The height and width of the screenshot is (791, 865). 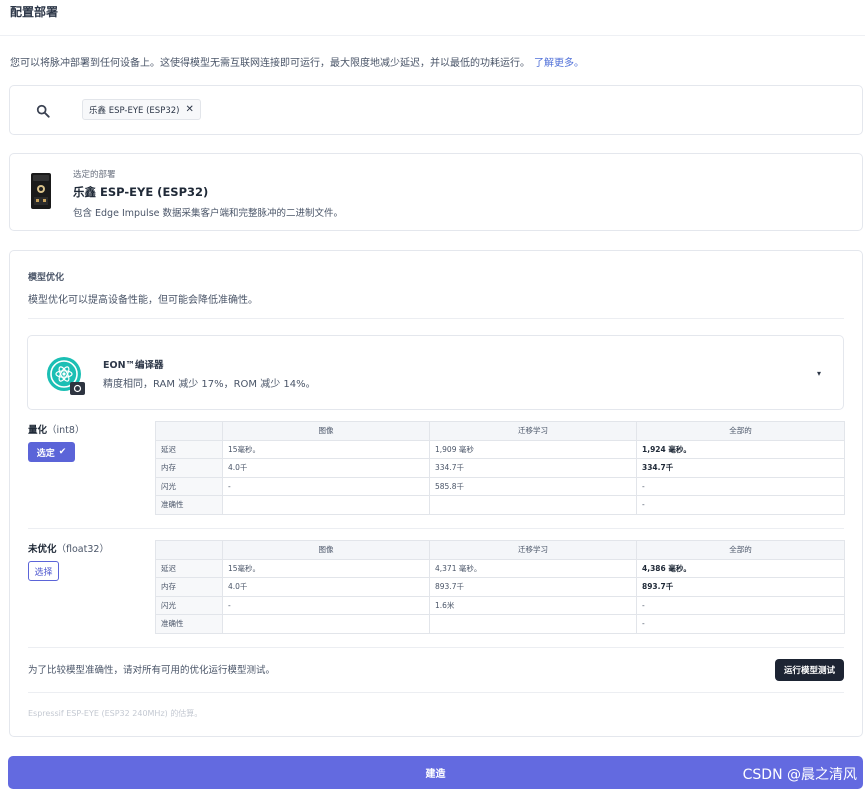 I want to click on table-row: 延迟 15毫秒。 1,909 毫秒 1,924 毫秒。, so click(x=500, y=449).